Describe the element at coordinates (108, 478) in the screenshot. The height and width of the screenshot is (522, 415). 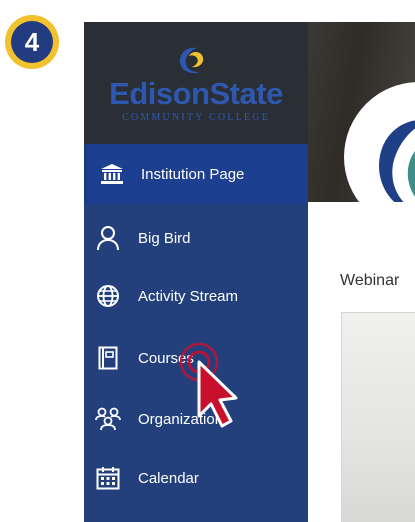
I see `calendar-icon` at that location.